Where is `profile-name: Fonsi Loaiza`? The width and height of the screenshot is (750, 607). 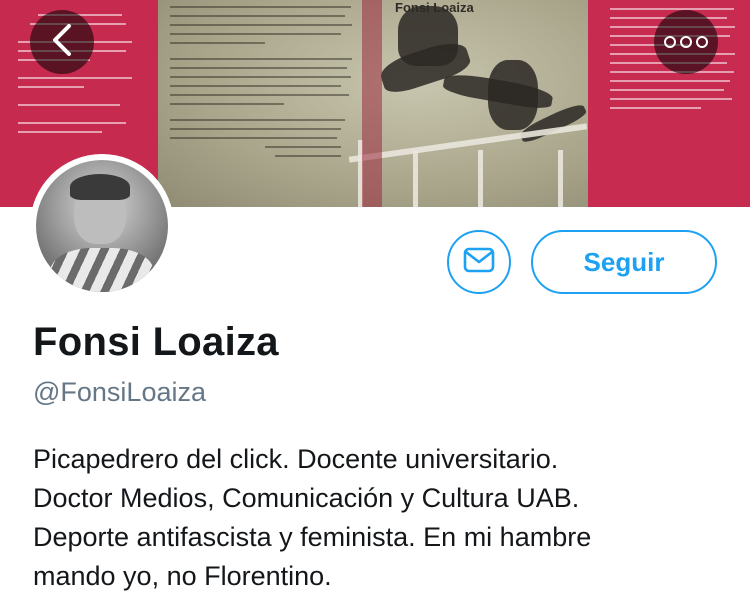
profile-name: Fonsi Loaiza is located at coordinates (156, 342).